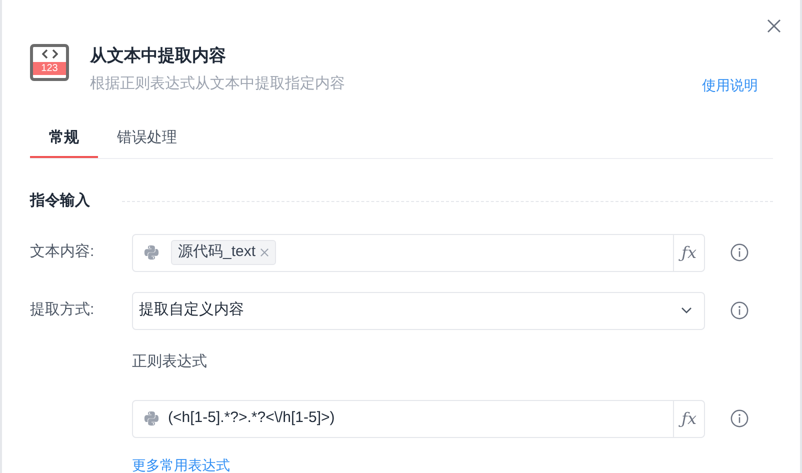 This screenshot has width=802, height=473. I want to click on regex-caption: 正则表达式, so click(169, 361).